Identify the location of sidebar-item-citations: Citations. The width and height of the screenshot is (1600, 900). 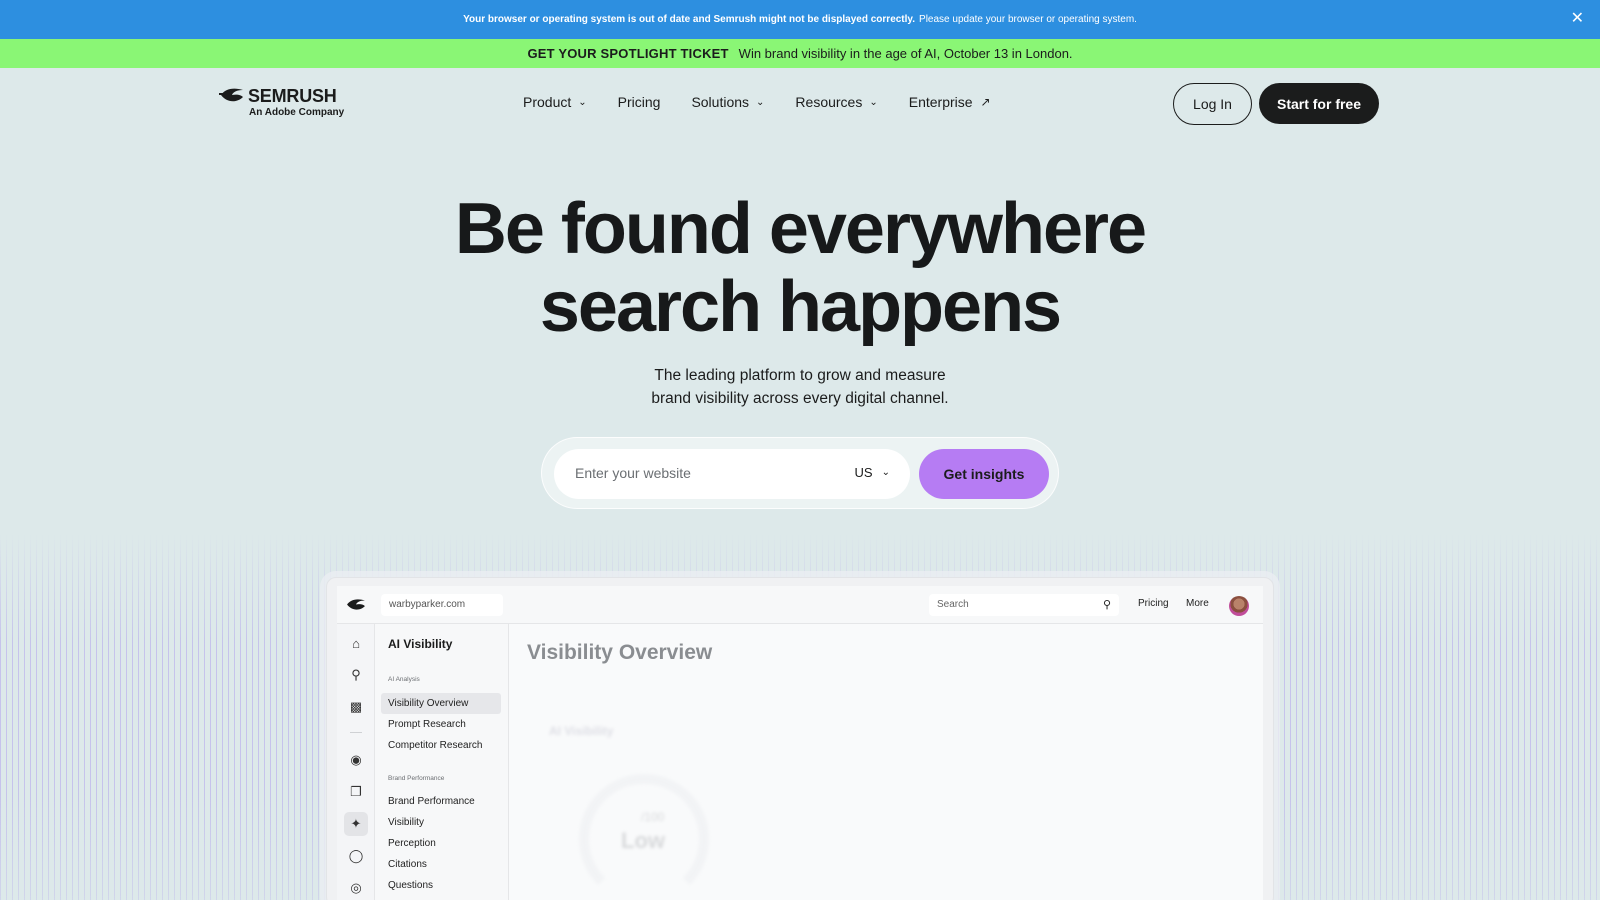
(441, 864).